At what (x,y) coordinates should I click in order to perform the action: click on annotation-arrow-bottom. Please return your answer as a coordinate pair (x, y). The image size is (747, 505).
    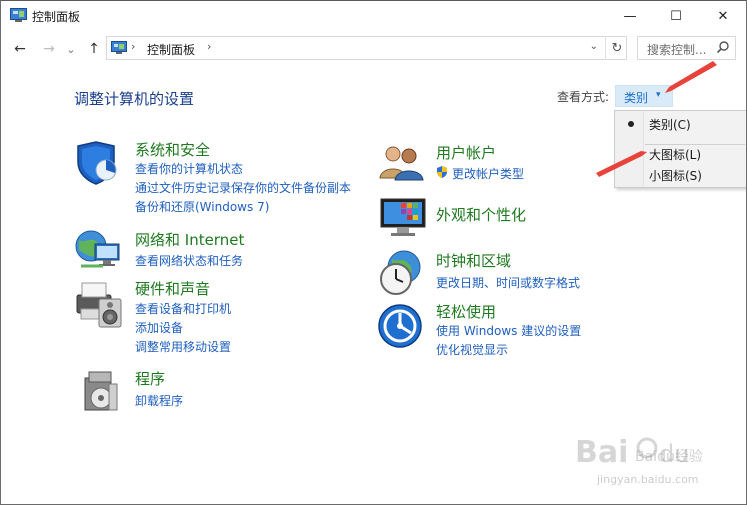
    Looking at the image, I should click on (621, 164).